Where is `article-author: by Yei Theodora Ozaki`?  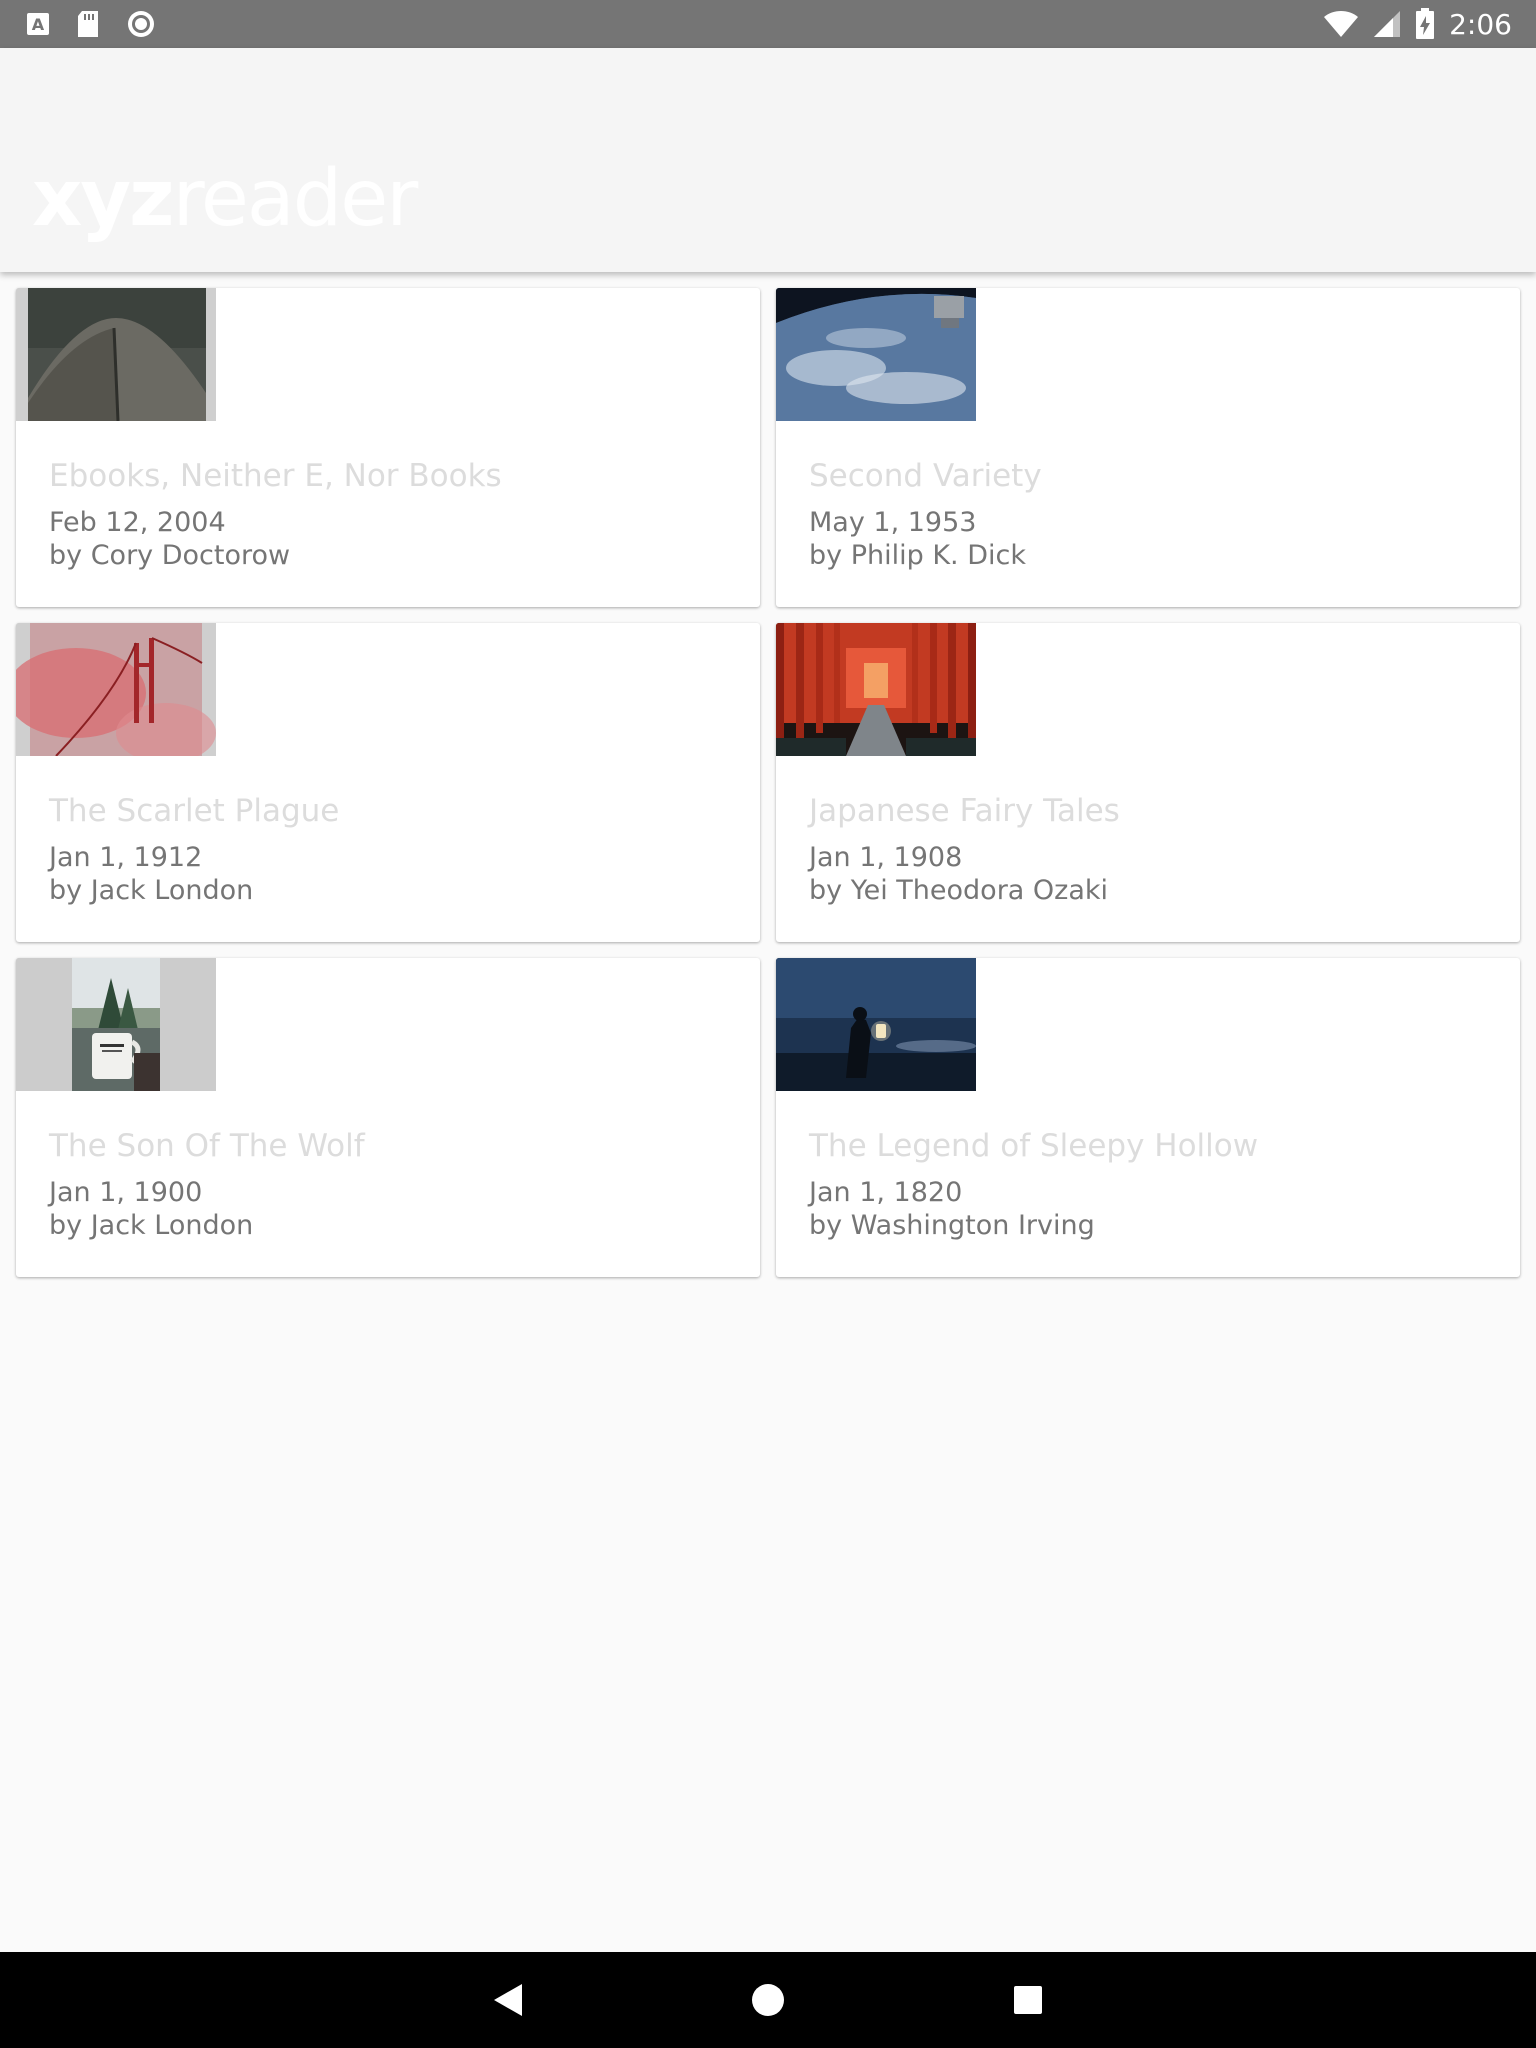 article-author: by Yei Theodora Ozaki is located at coordinates (959, 890).